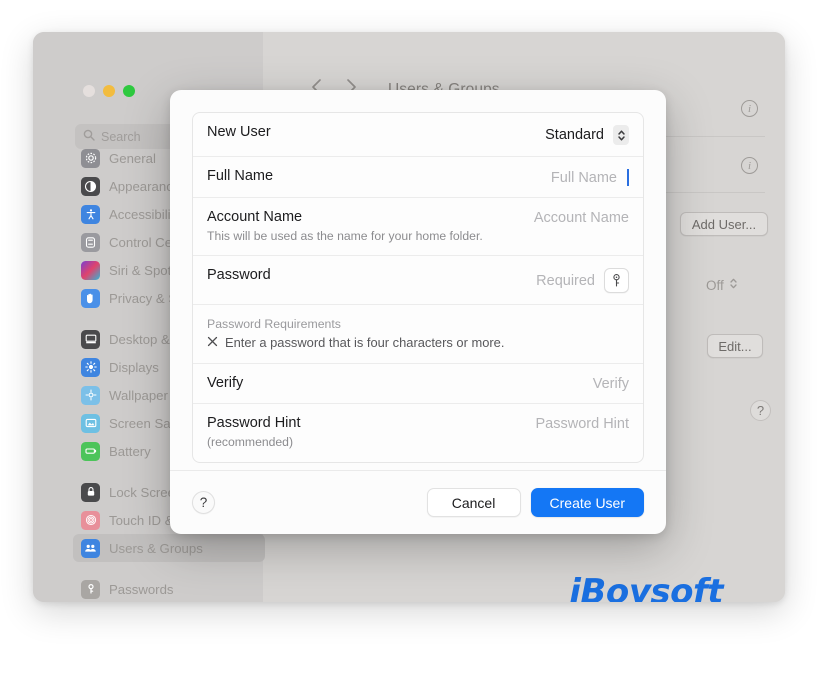  What do you see at coordinates (418, 384) in the screenshot?
I see `row-verify: Verify Verify` at bounding box center [418, 384].